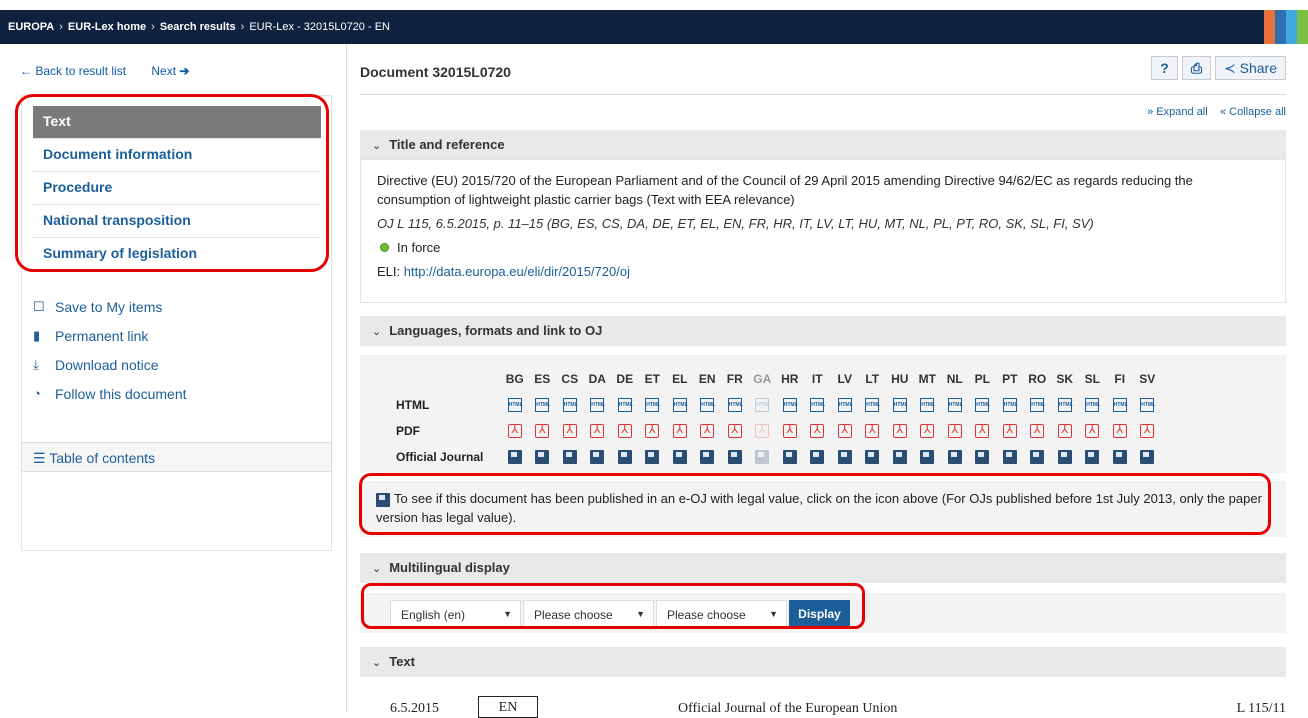 This screenshot has width=1308, height=718. What do you see at coordinates (873, 405) in the screenshot?
I see `html-link-lt: HTML` at bounding box center [873, 405].